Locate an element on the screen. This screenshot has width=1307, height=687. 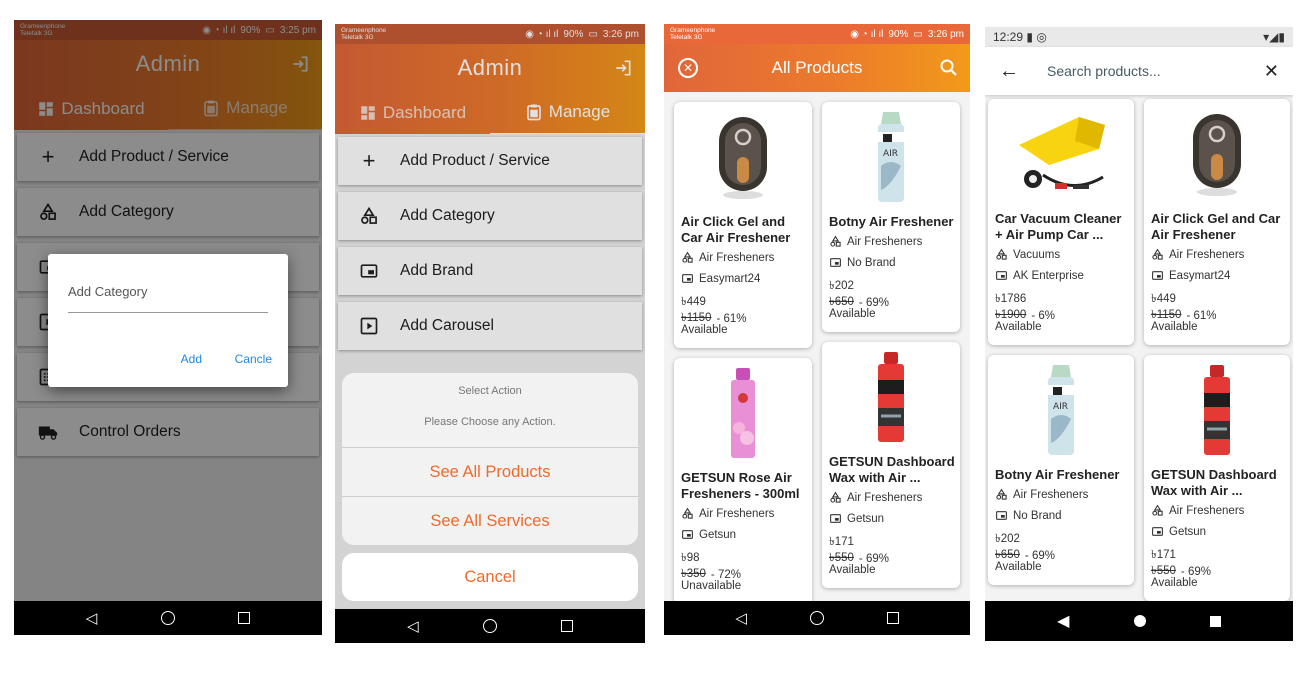
product-brand: AK Enterprise is located at coordinates (1062, 275).